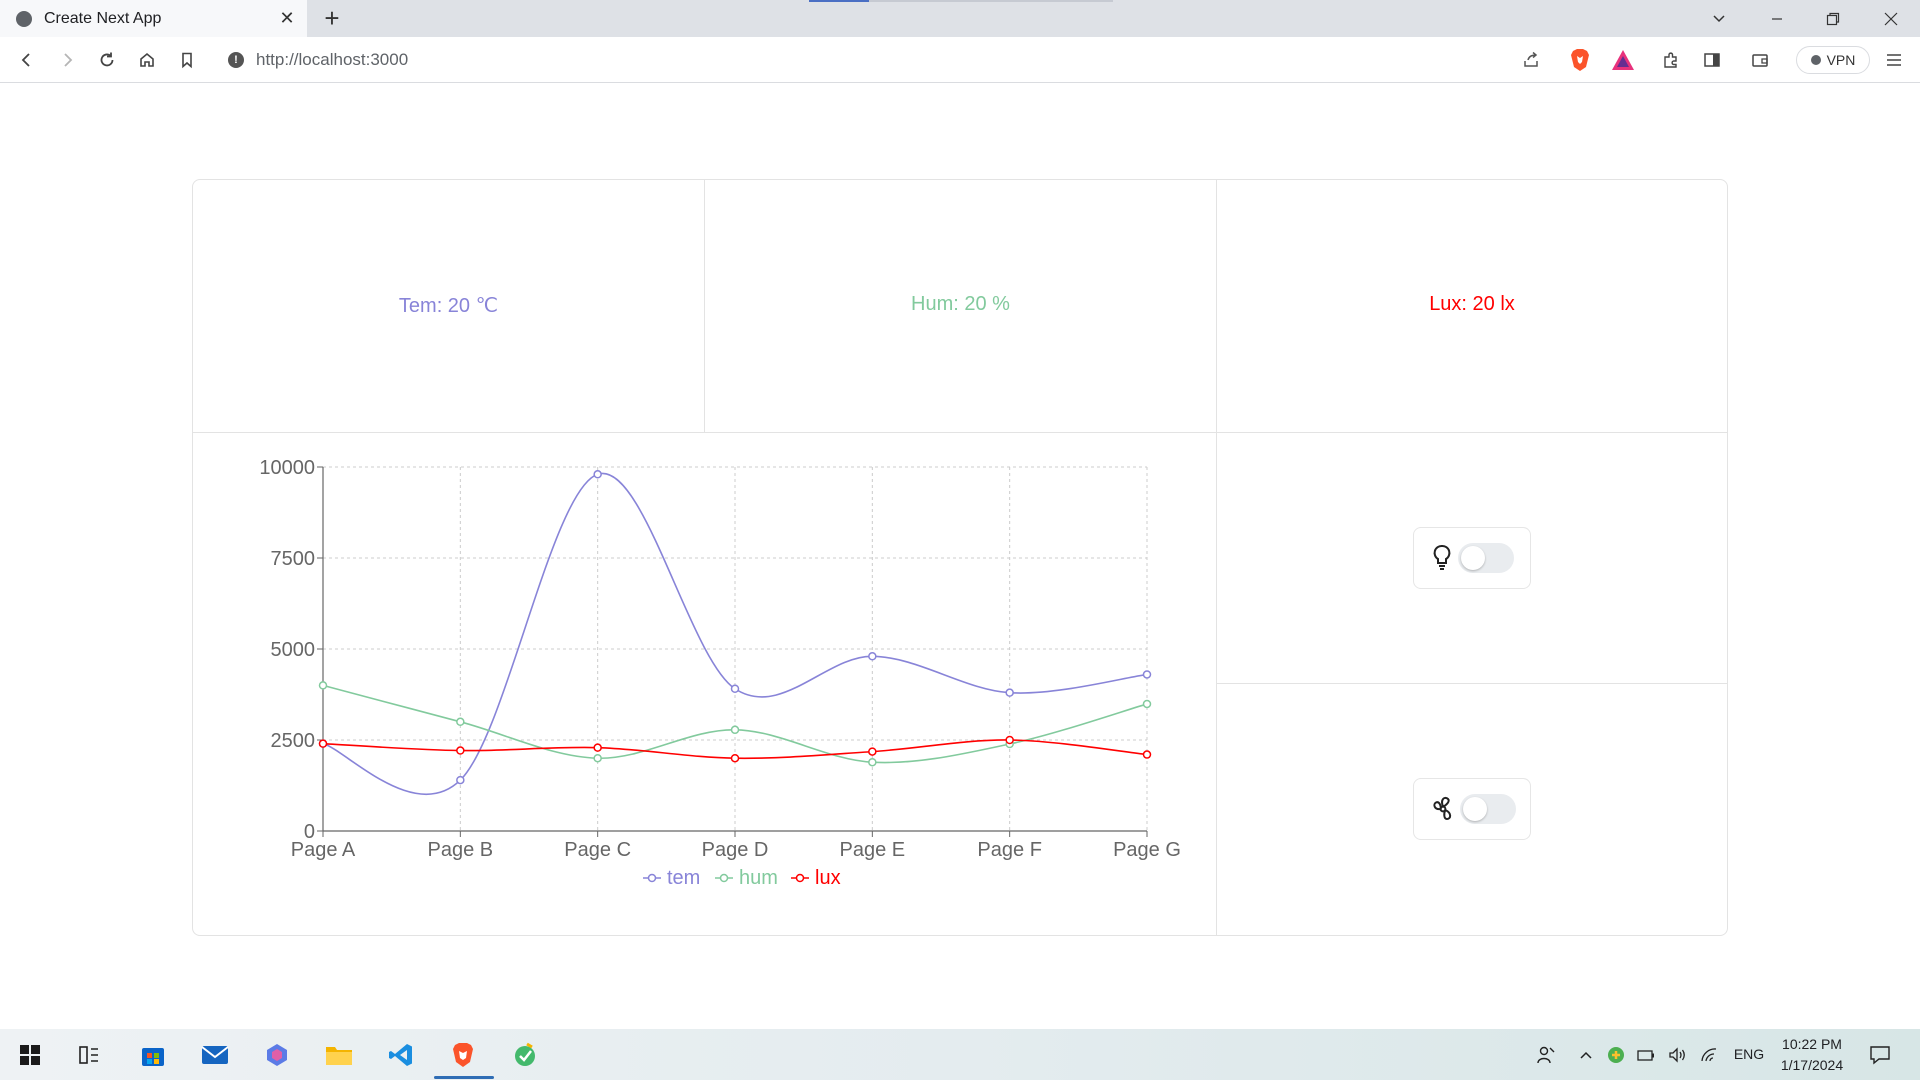 This screenshot has height=1080, width=1920. I want to click on lux-readout: Lux: 20 lx, so click(1472, 304).